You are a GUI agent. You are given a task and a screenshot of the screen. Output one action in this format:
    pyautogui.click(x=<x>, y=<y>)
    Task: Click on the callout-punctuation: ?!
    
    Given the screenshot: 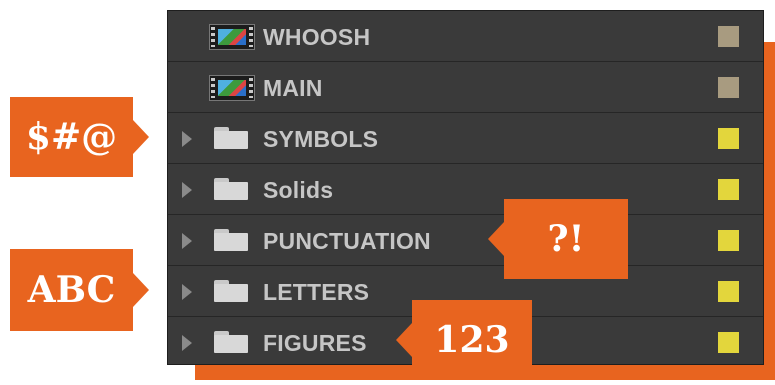 What is the action you would take?
    pyautogui.click(x=558, y=239)
    